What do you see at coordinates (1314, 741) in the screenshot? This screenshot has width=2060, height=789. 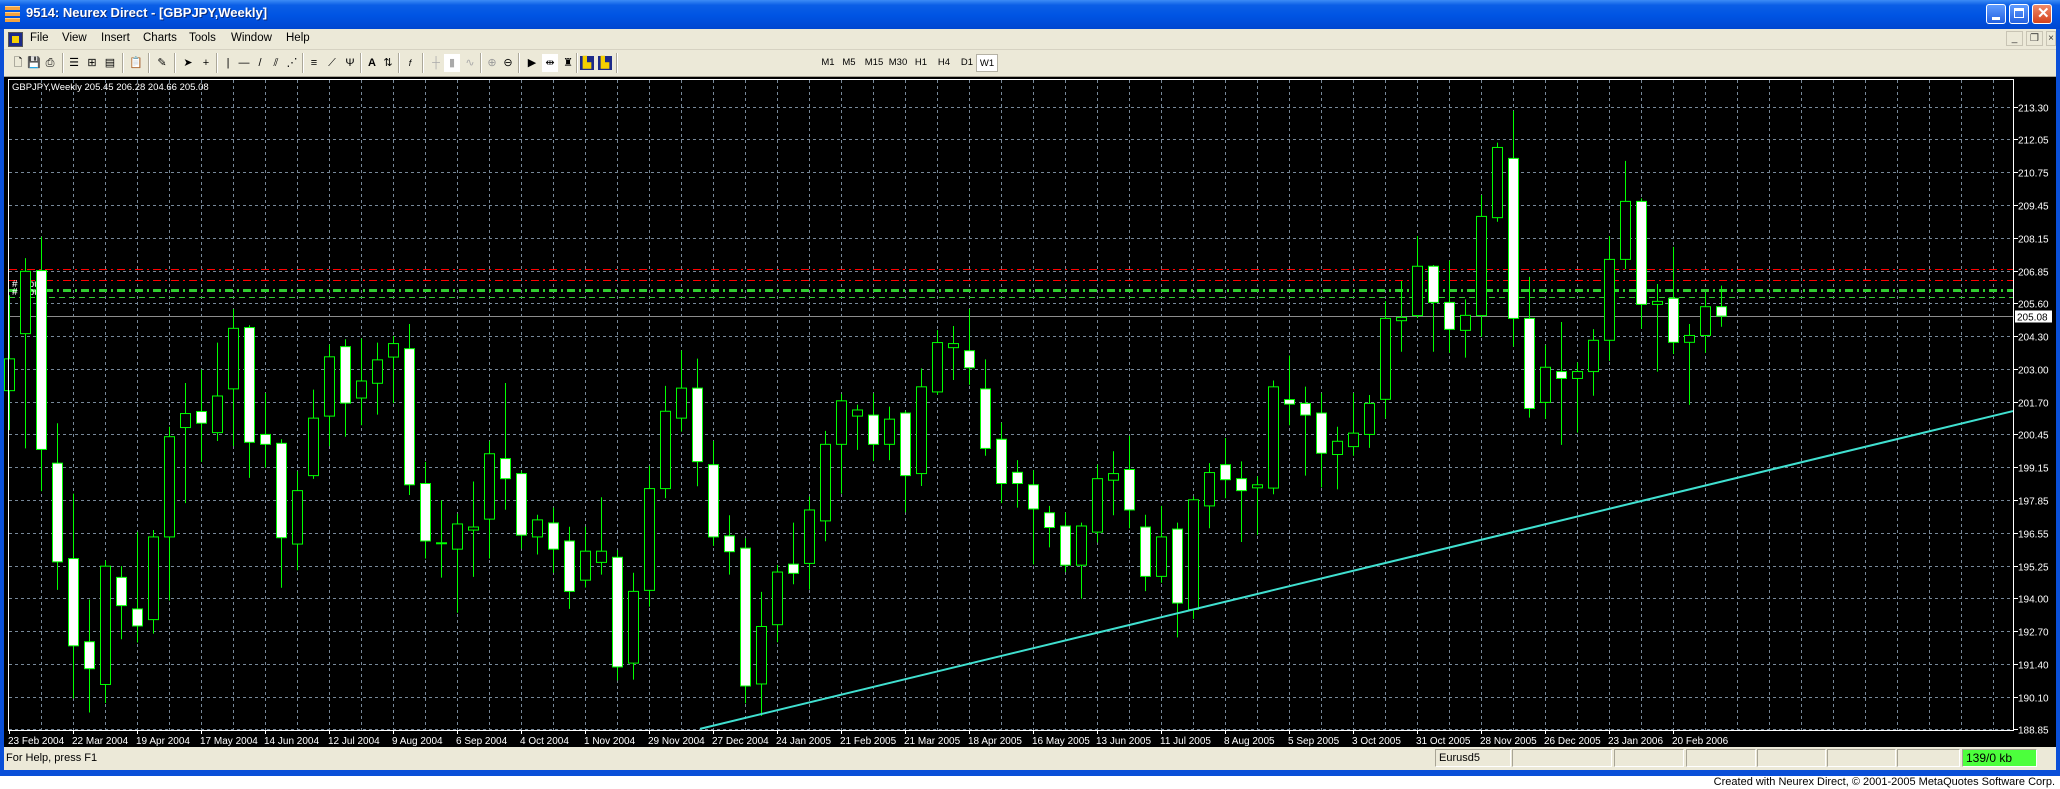 I see `date-label: 5 Sep 2005` at bounding box center [1314, 741].